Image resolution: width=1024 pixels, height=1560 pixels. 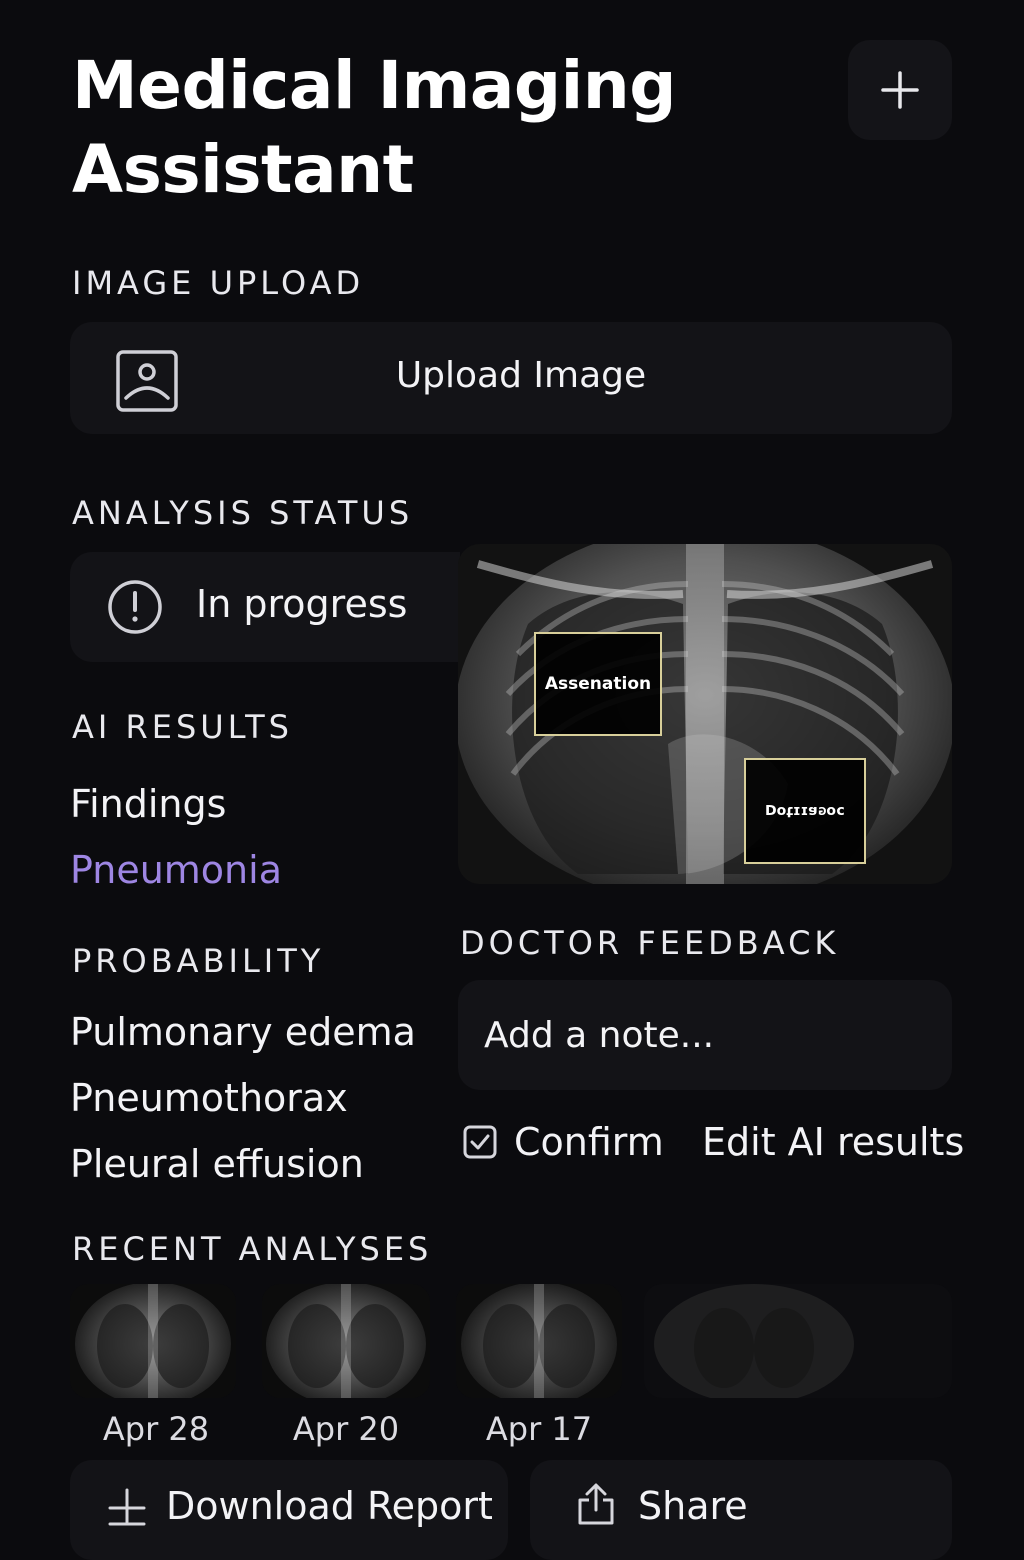 What do you see at coordinates (217, 1164) in the screenshot?
I see `probability-item: Pleural effusion` at bounding box center [217, 1164].